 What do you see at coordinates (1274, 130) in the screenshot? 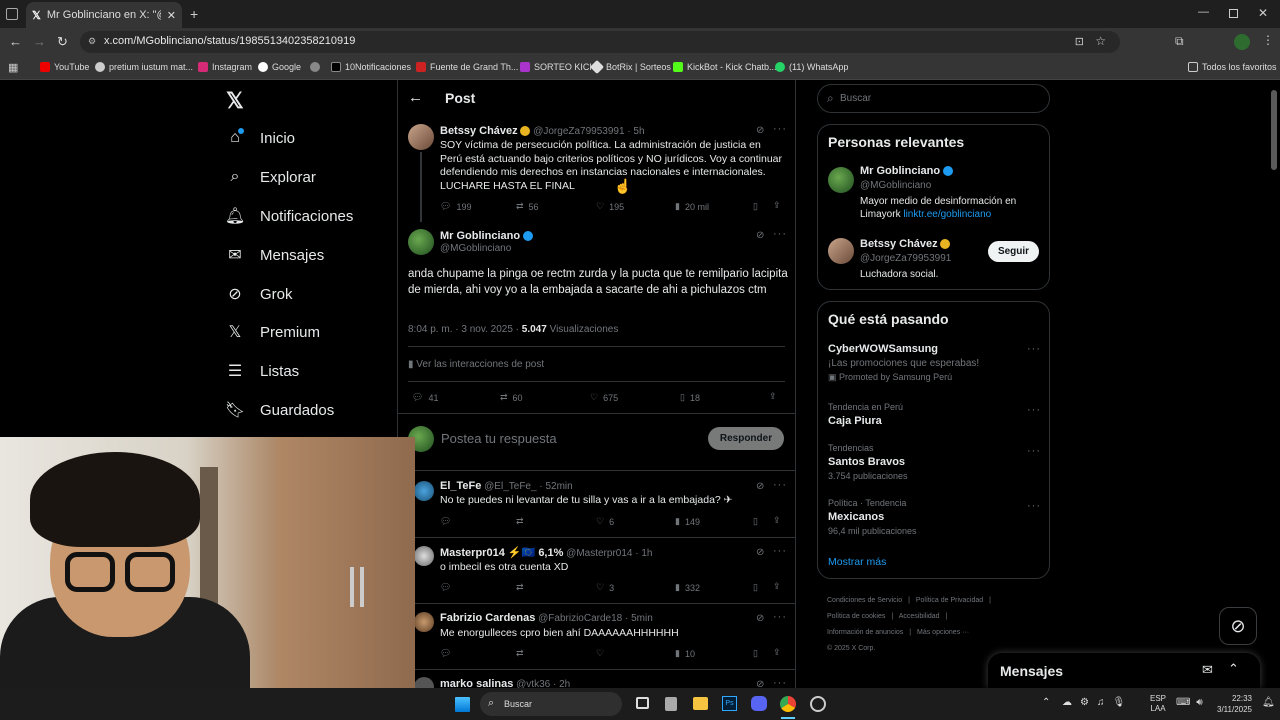
I see `page-scrollbar` at bounding box center [1274, 130].